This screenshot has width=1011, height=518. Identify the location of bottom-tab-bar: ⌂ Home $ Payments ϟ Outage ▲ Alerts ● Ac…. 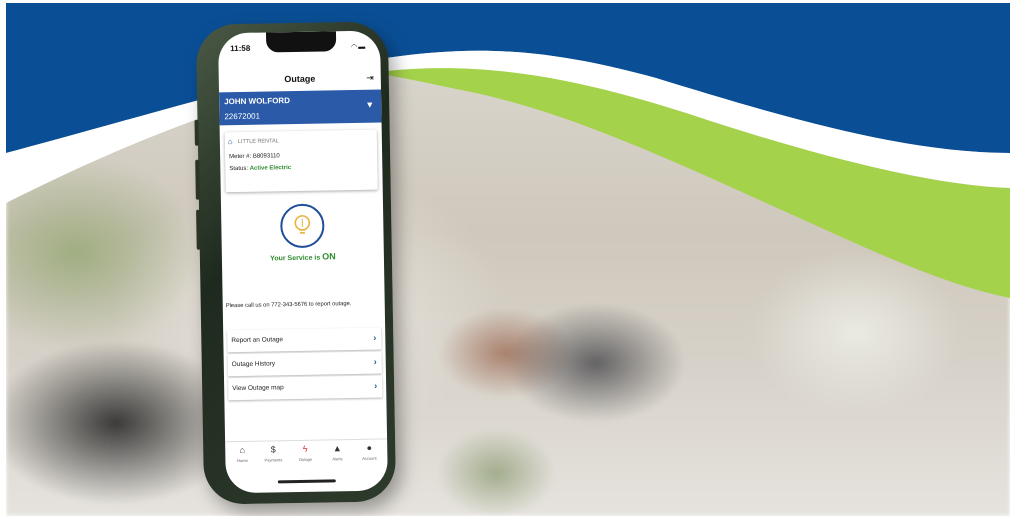
(306, 455).